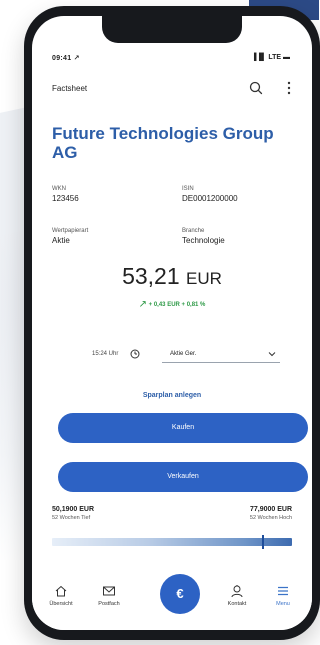  I want to click on fact-value: DE0001200000, so click(210, 198).